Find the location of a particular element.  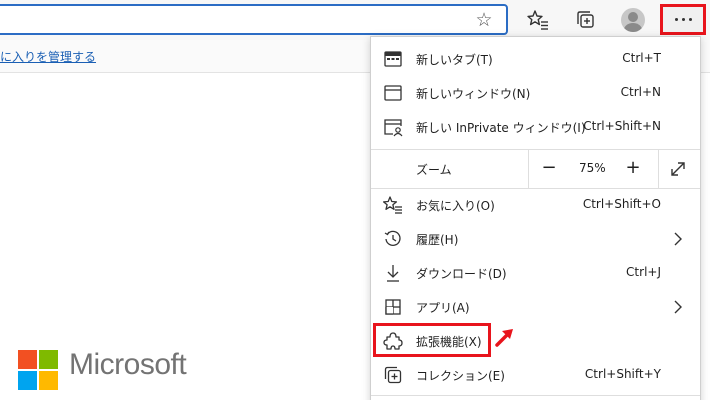

inprivate-window-icon is located at coordinates (393, 128).